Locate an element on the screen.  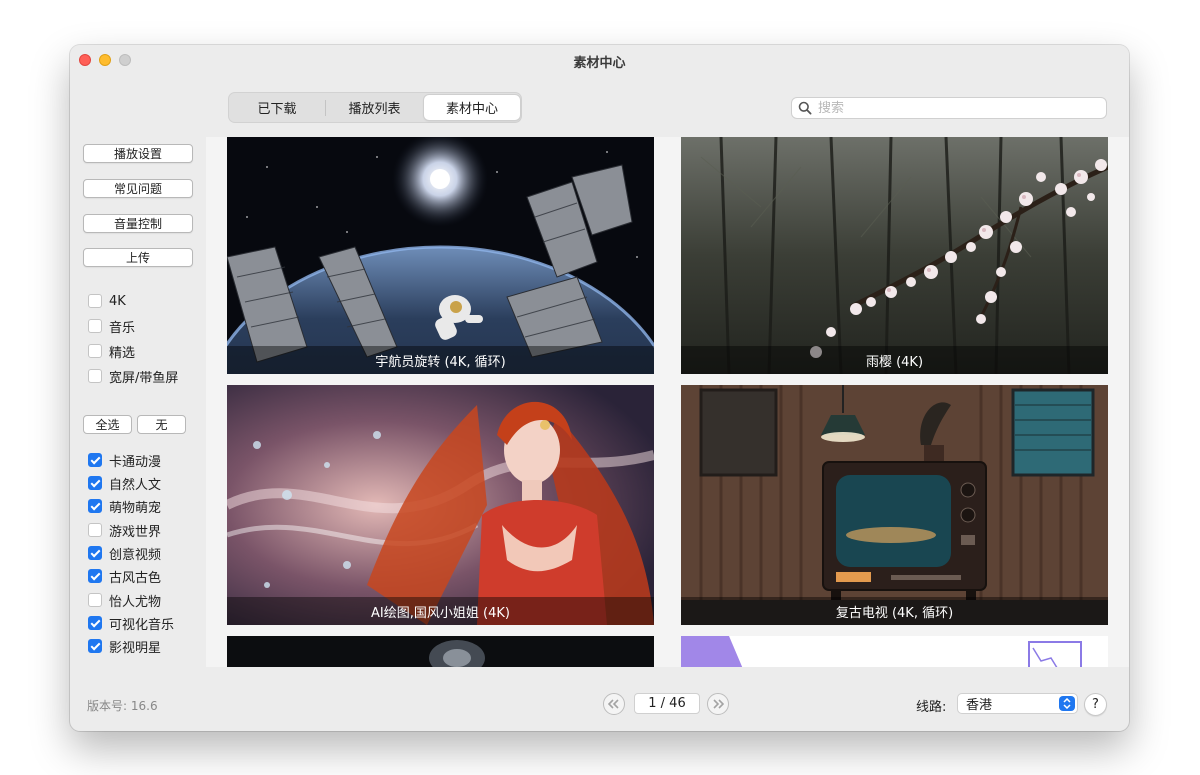
category-label: 古风古色 is located at coordinates (135, 578).